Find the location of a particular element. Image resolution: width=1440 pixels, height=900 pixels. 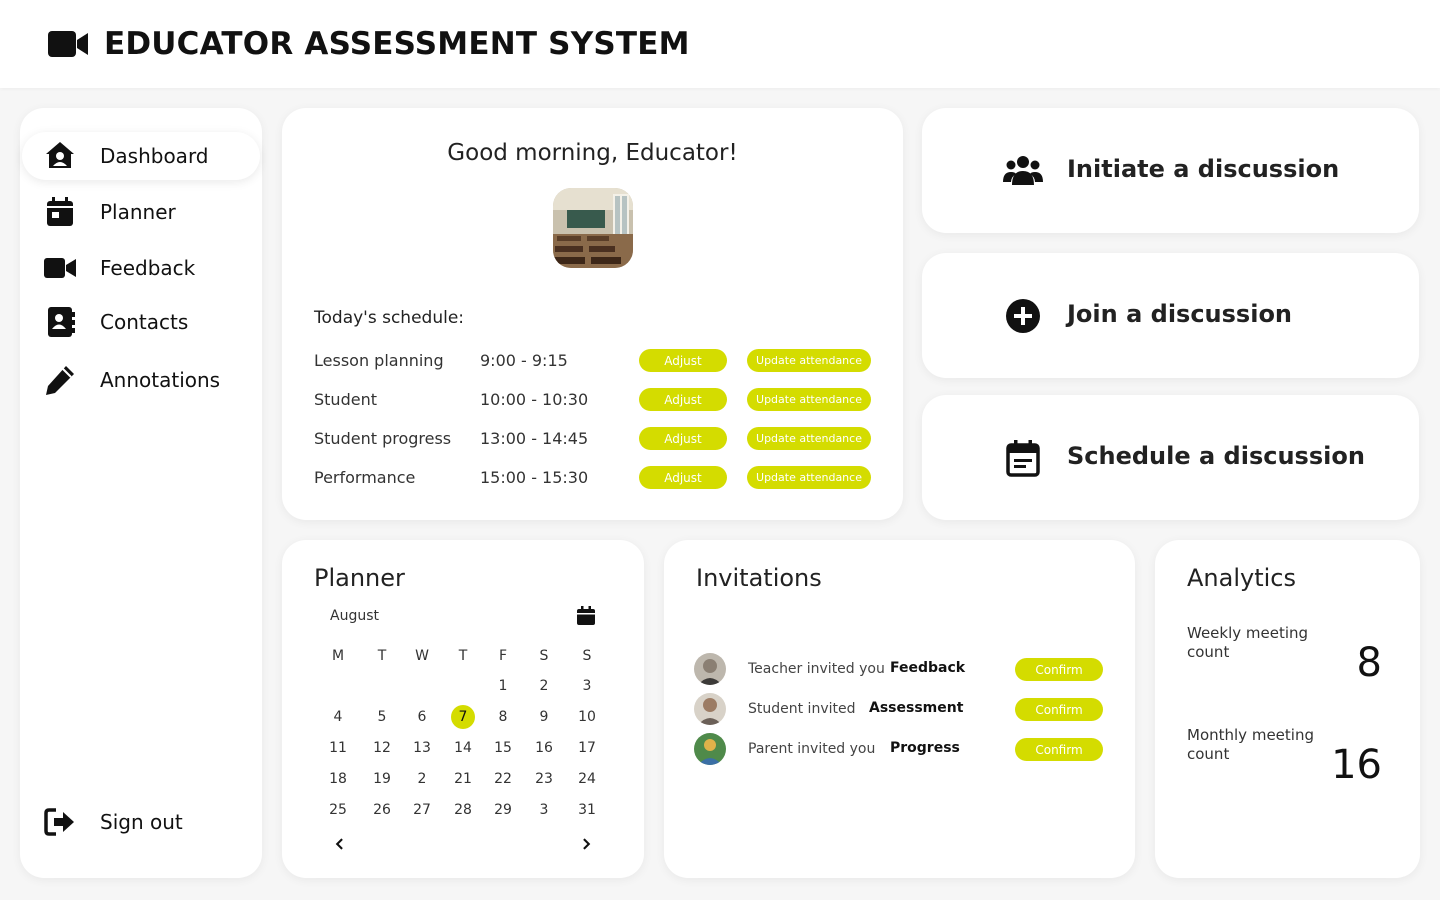

join-discussion-button: Join a discussion is located at coordinates (1170, 315).